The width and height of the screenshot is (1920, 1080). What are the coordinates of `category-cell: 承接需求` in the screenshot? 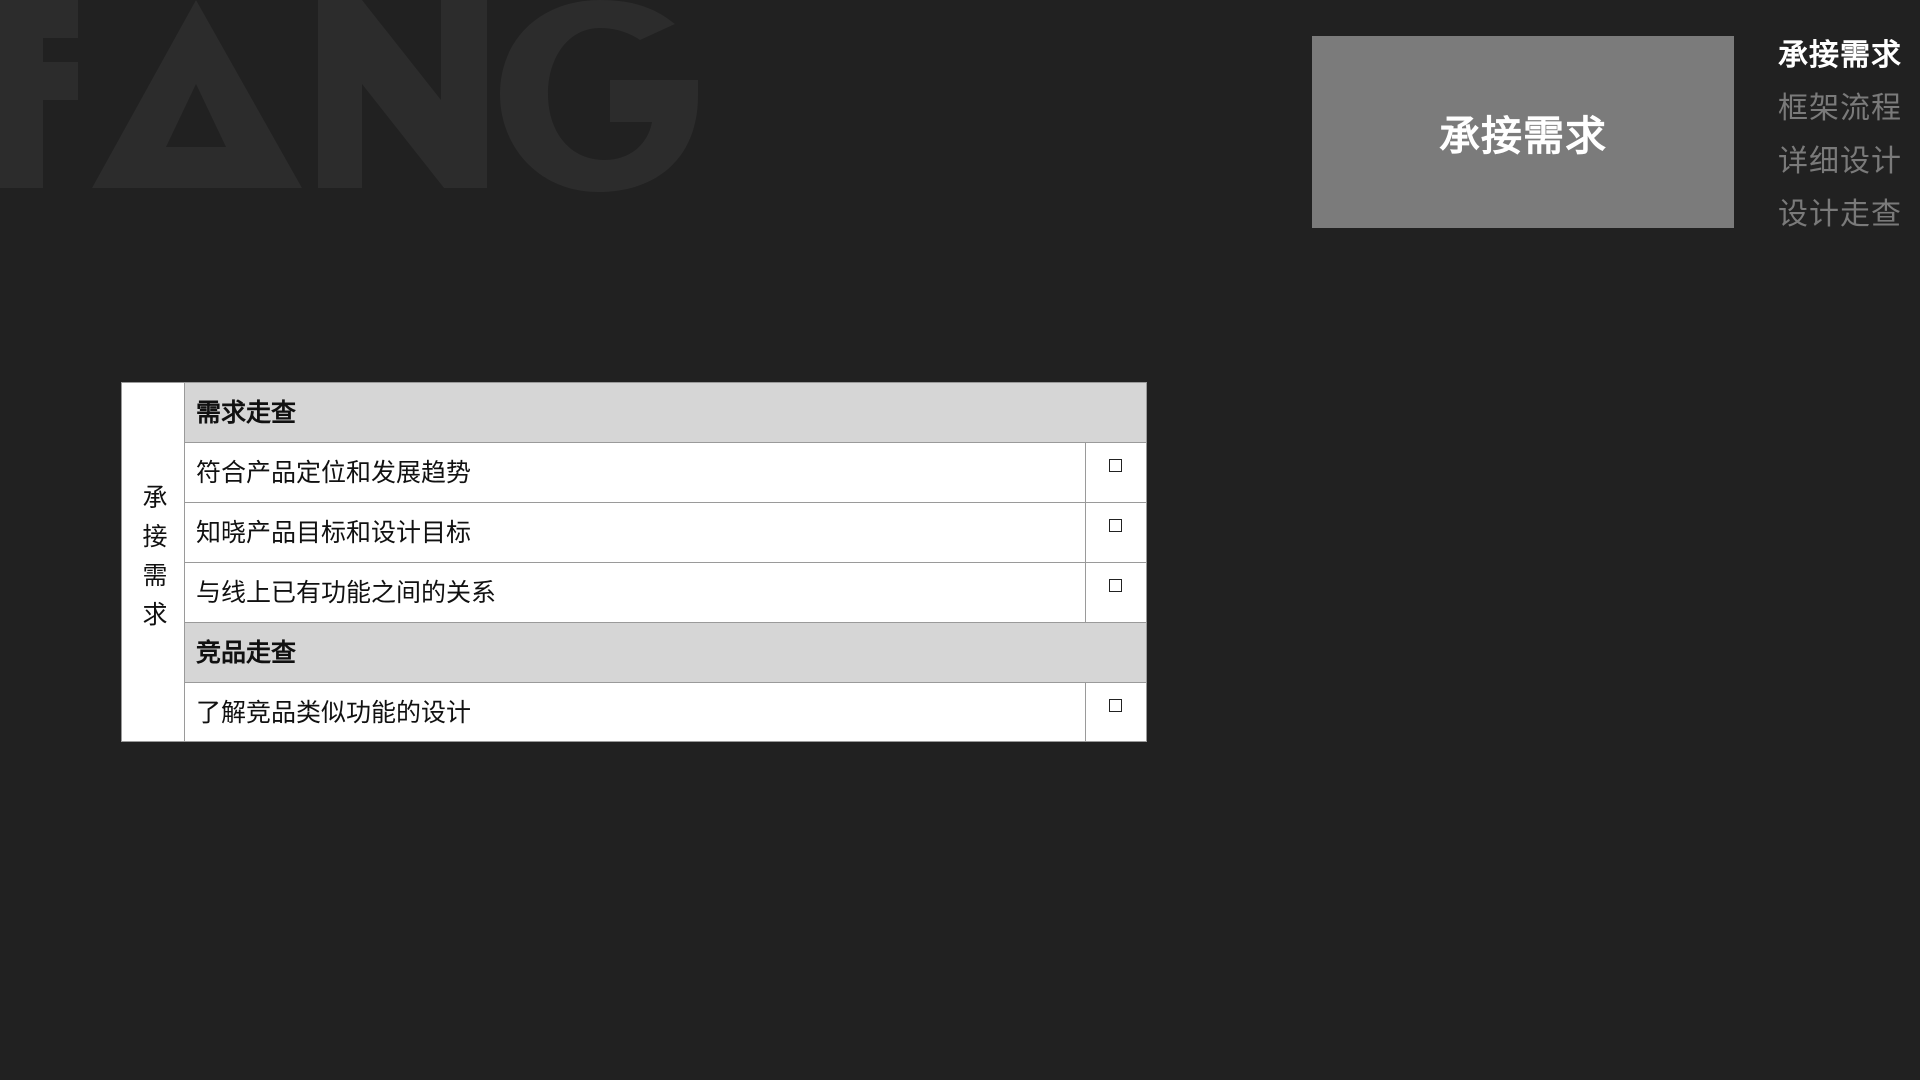 It's located at (153, 562).